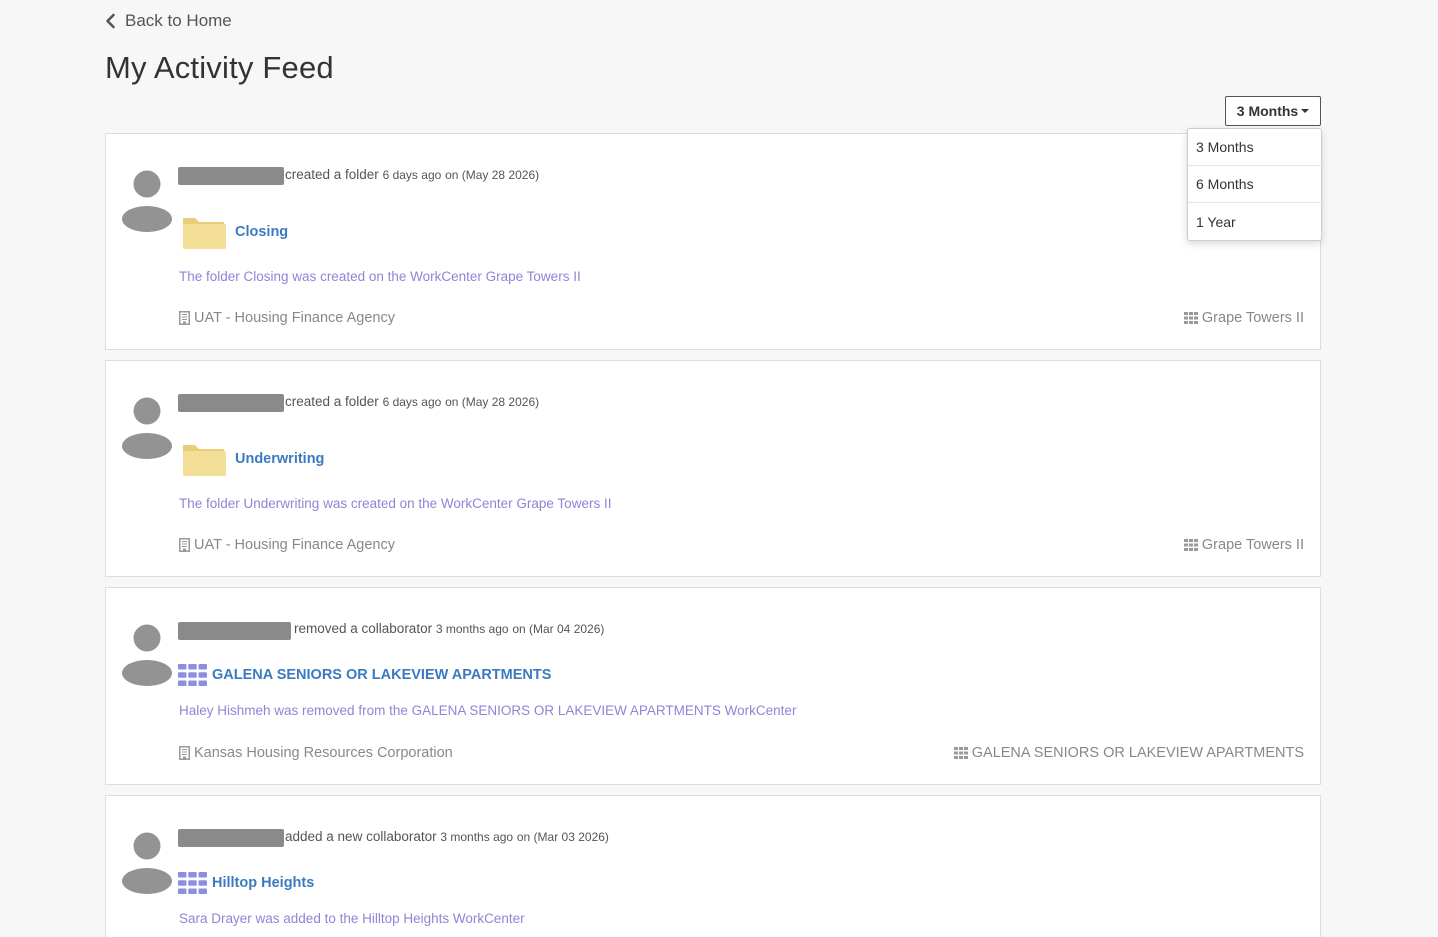 The height and width of the screenshot is (937, 1438). I want to click on activity-object: Closing, so click(233, 232).